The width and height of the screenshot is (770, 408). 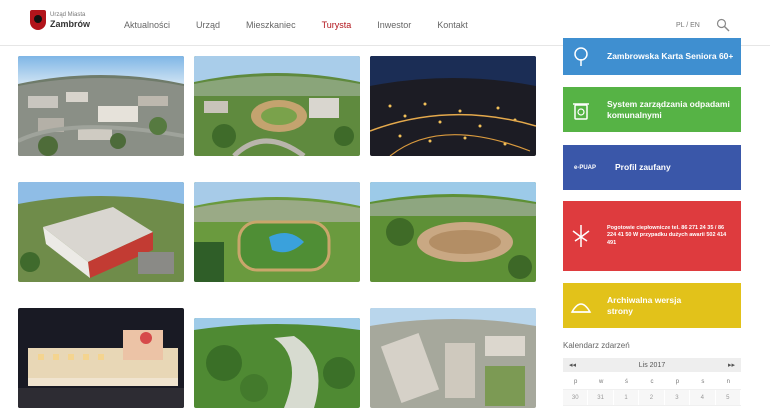 I want to click on nav-item-turysta: Turysta, so click(x=337, y=25).